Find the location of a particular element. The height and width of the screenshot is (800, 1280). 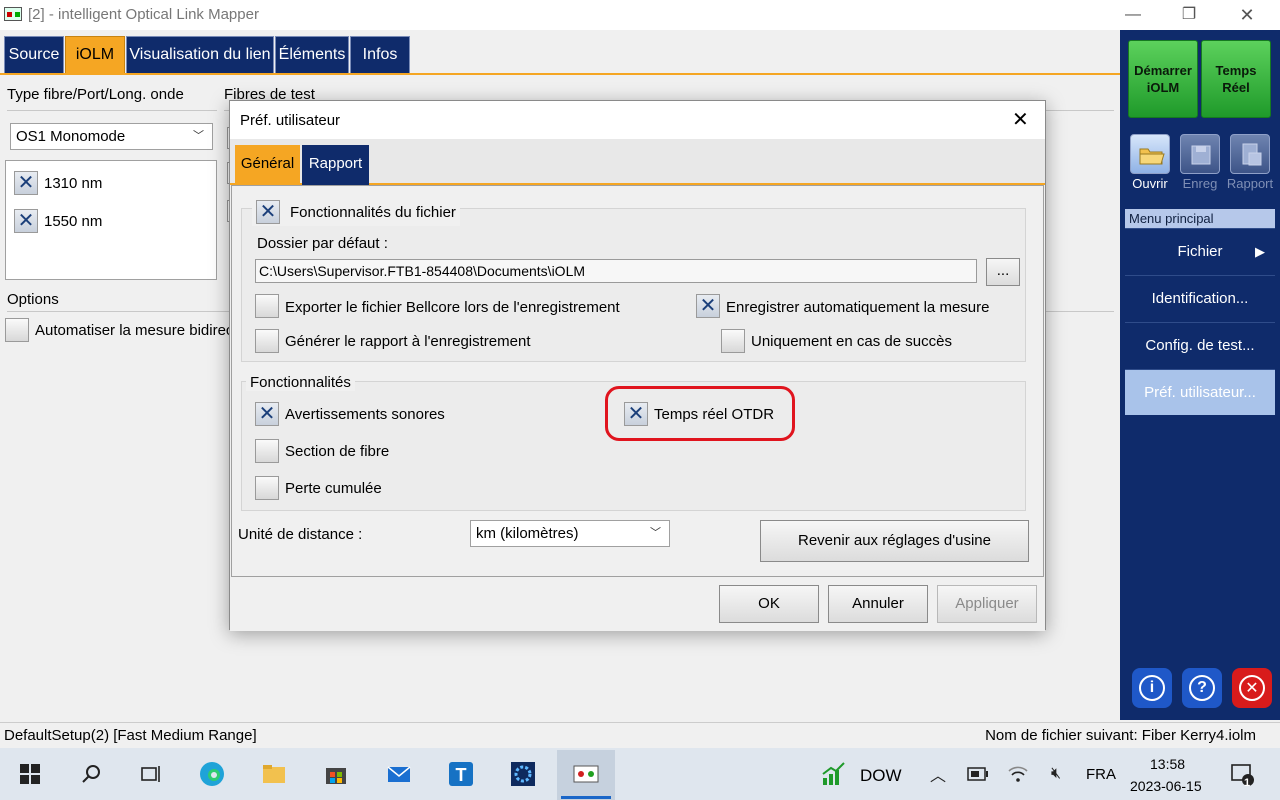

tab-underline is located at coordinates (560, 74).